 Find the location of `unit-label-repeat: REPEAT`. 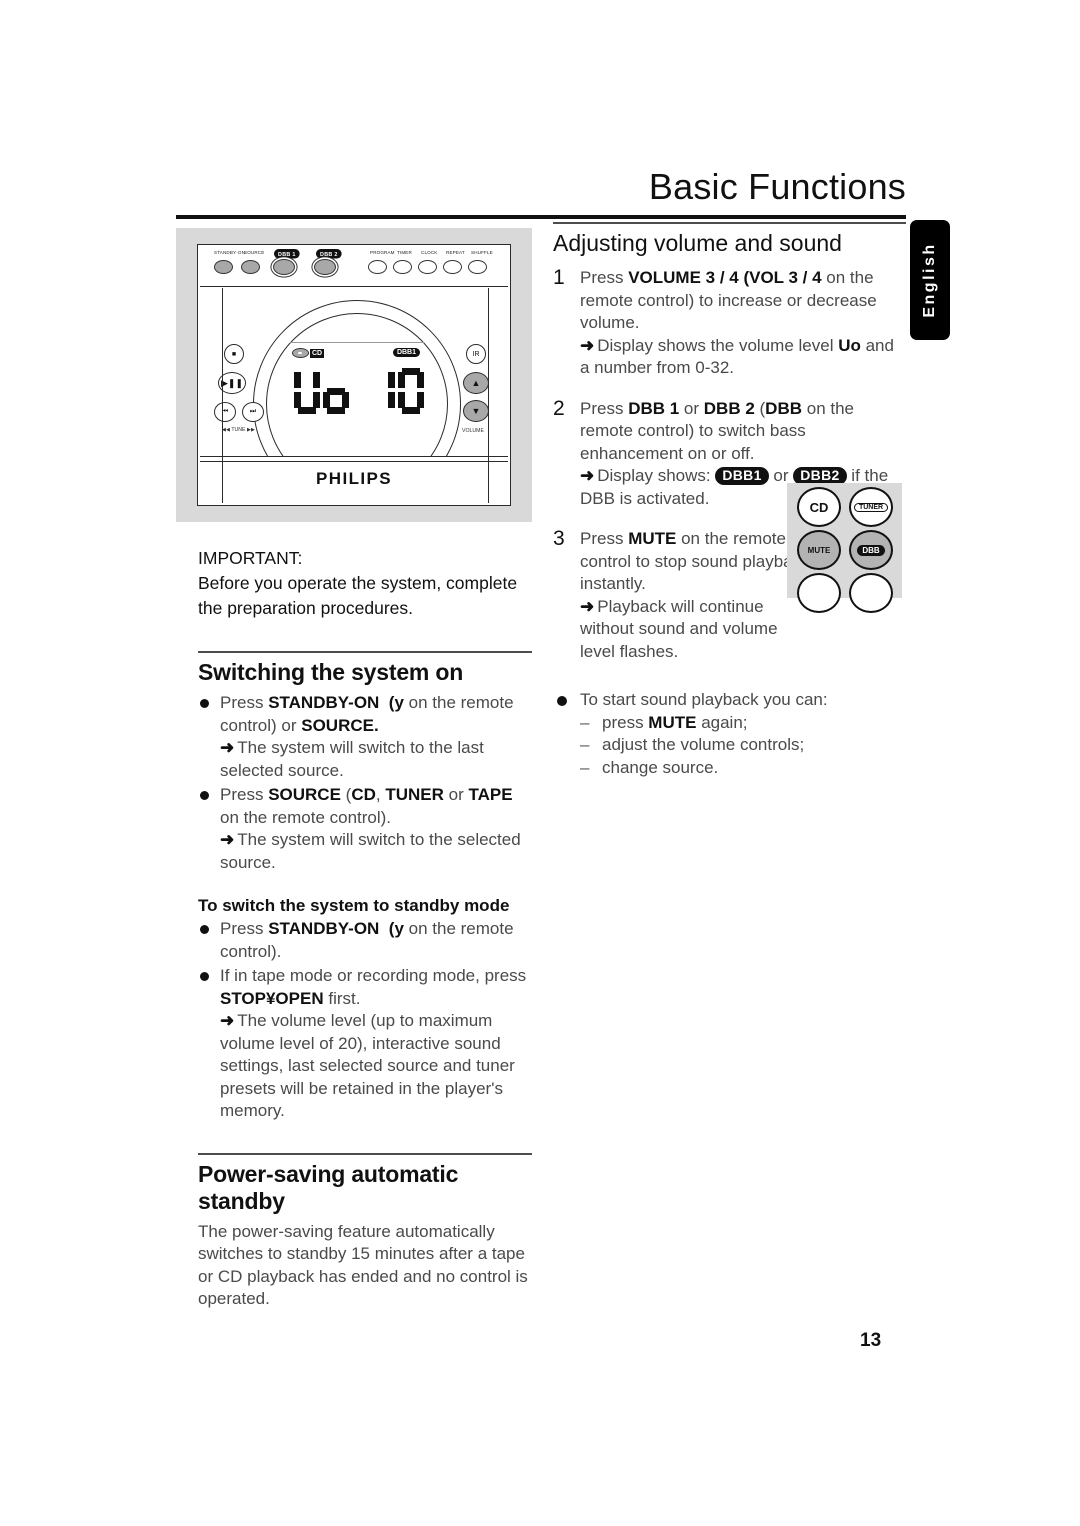

unit-label-repeat: REPEAT is located at coordinates (455, 253).